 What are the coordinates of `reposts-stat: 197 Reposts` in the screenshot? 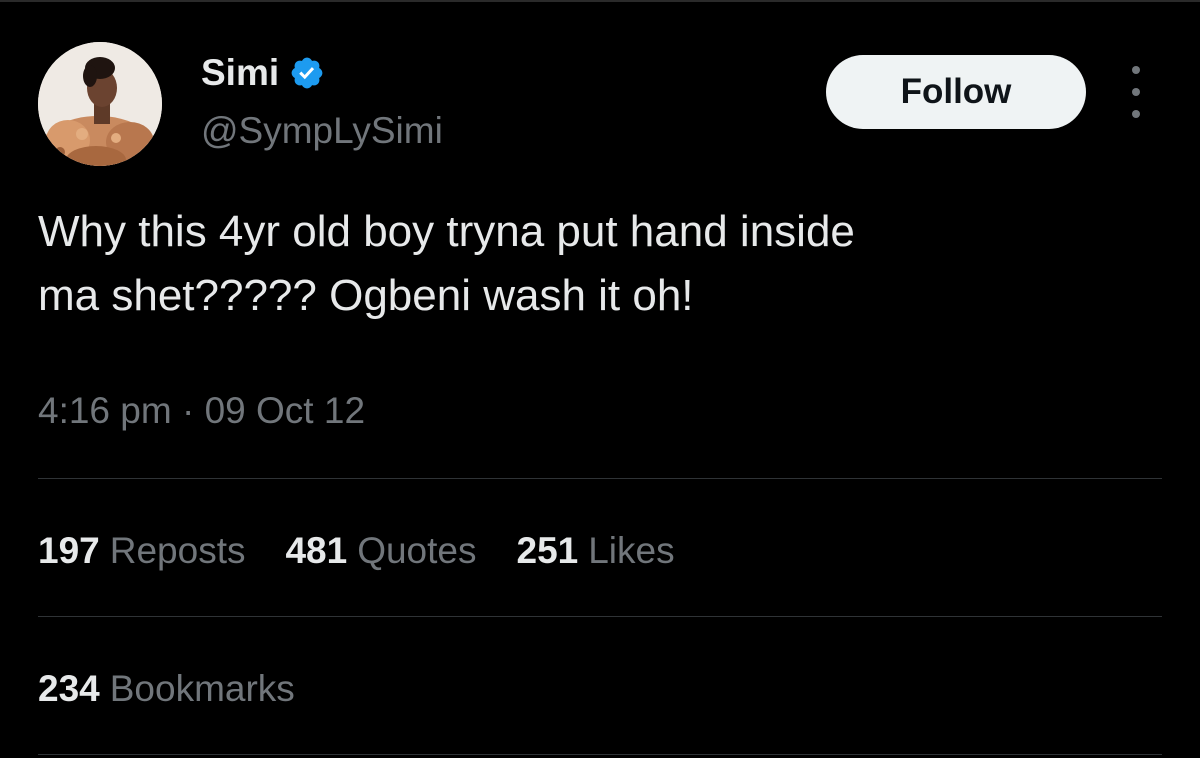 It's located at (141, 551).